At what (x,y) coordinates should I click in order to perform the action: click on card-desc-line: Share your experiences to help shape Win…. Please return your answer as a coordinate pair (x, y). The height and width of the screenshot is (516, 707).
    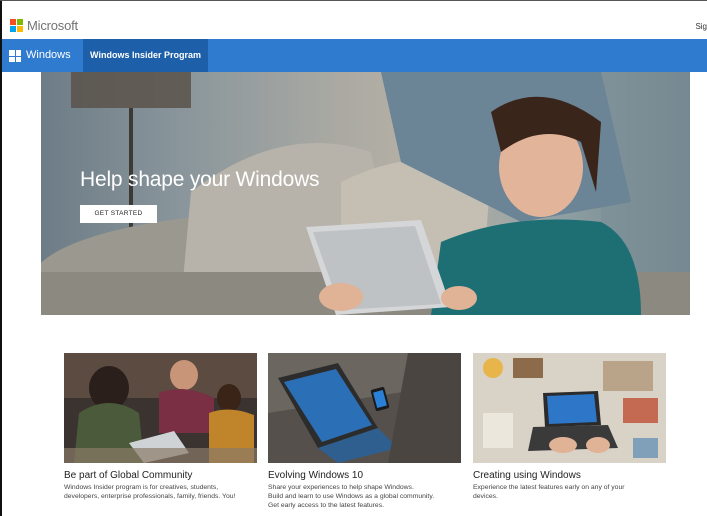
    Looking at the image, I should click on (341, 487).